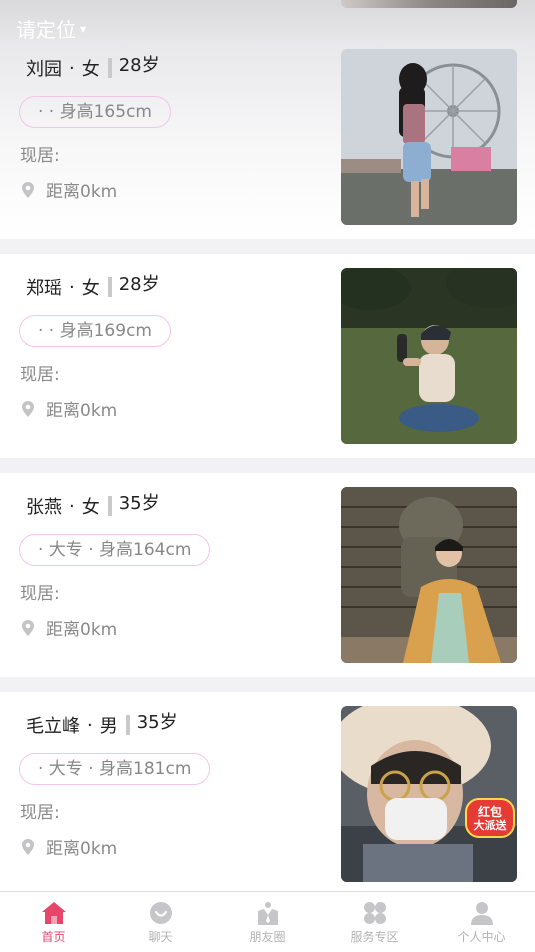 This screenshot has height=952, width=535. I want to click on tab-label: 服务专区, so click(374, 937).